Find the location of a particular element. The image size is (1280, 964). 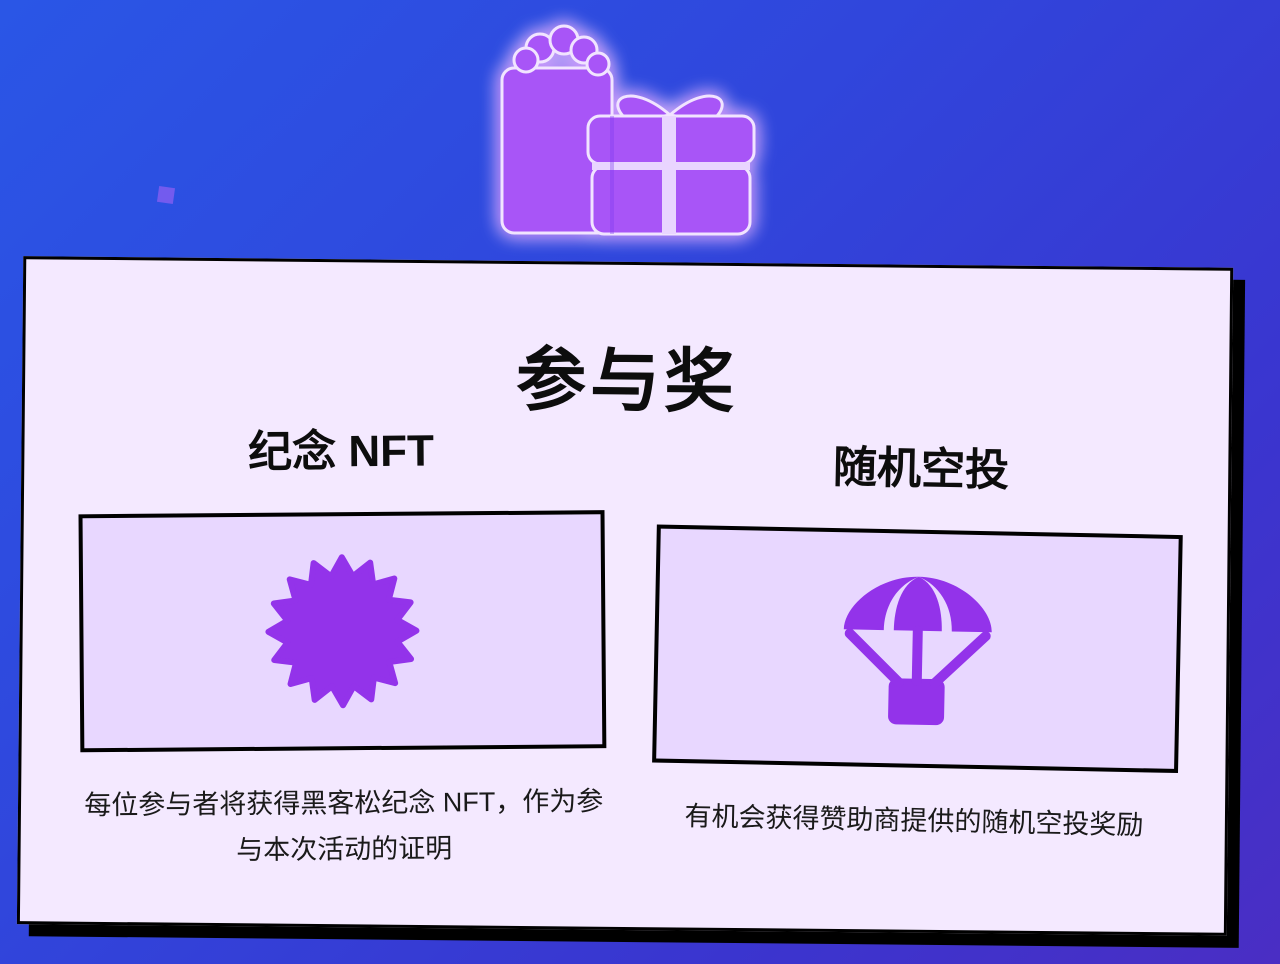

prize-description: 有机会获得赞助商提供的随机空投奖励 is located at coordinates (914, 821).